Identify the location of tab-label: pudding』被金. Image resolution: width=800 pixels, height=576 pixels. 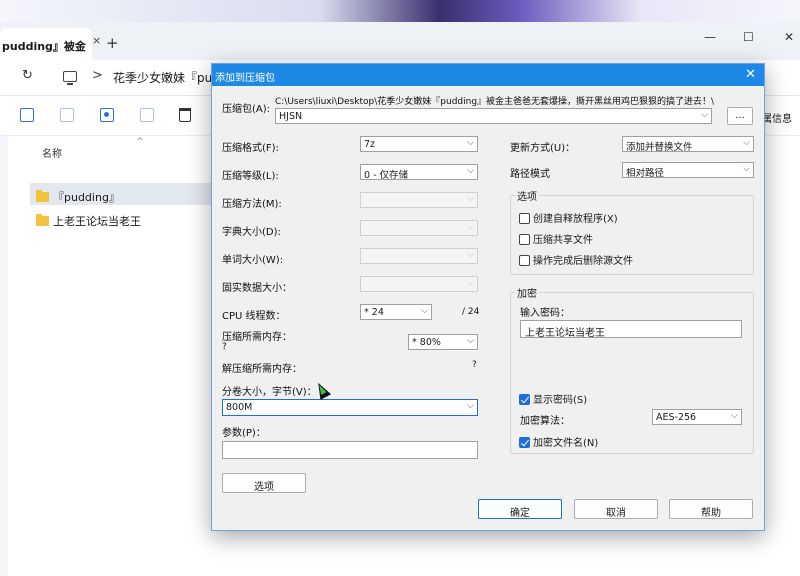
(44, 46).